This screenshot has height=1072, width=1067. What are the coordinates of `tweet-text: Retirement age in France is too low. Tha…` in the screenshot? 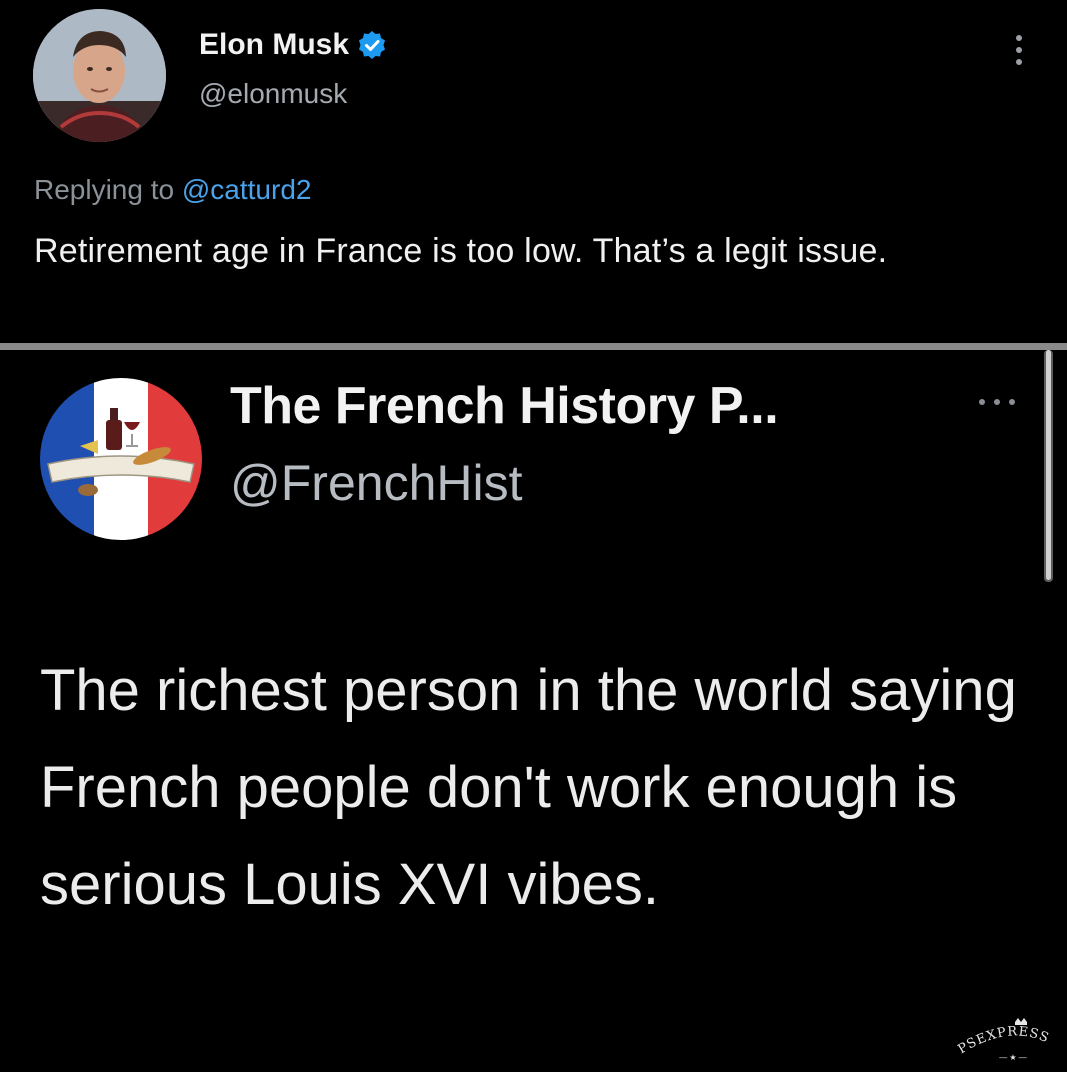 It's located at (461, 251).